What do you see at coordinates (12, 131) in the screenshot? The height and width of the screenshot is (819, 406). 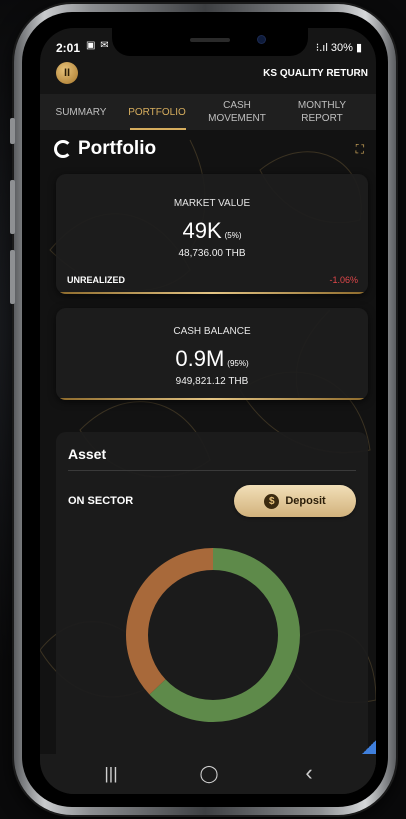 I see `side-button` at bounding box center [12, 131].